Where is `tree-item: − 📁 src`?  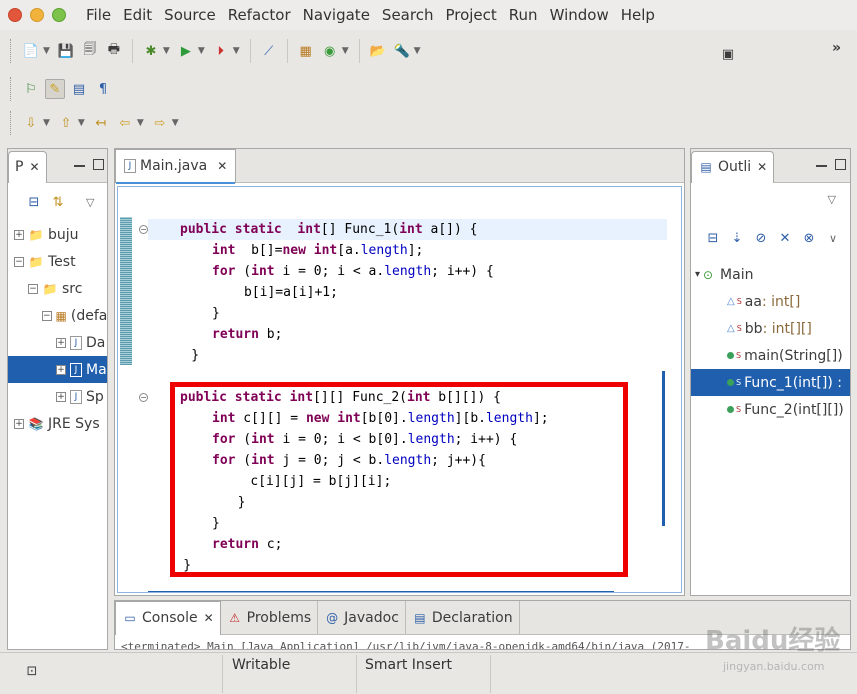 tree-item: − 📁 src is located at coordinates (57, 288).